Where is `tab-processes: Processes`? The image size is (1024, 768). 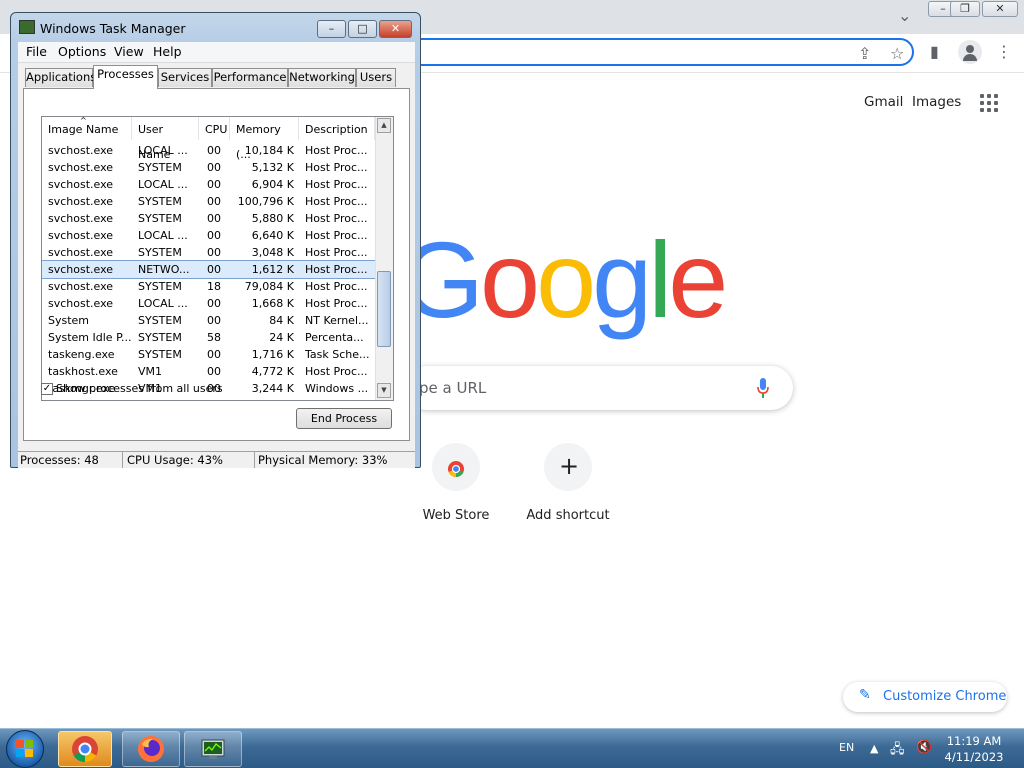 tab-processes: Processes is located at coordinates (125, 77).